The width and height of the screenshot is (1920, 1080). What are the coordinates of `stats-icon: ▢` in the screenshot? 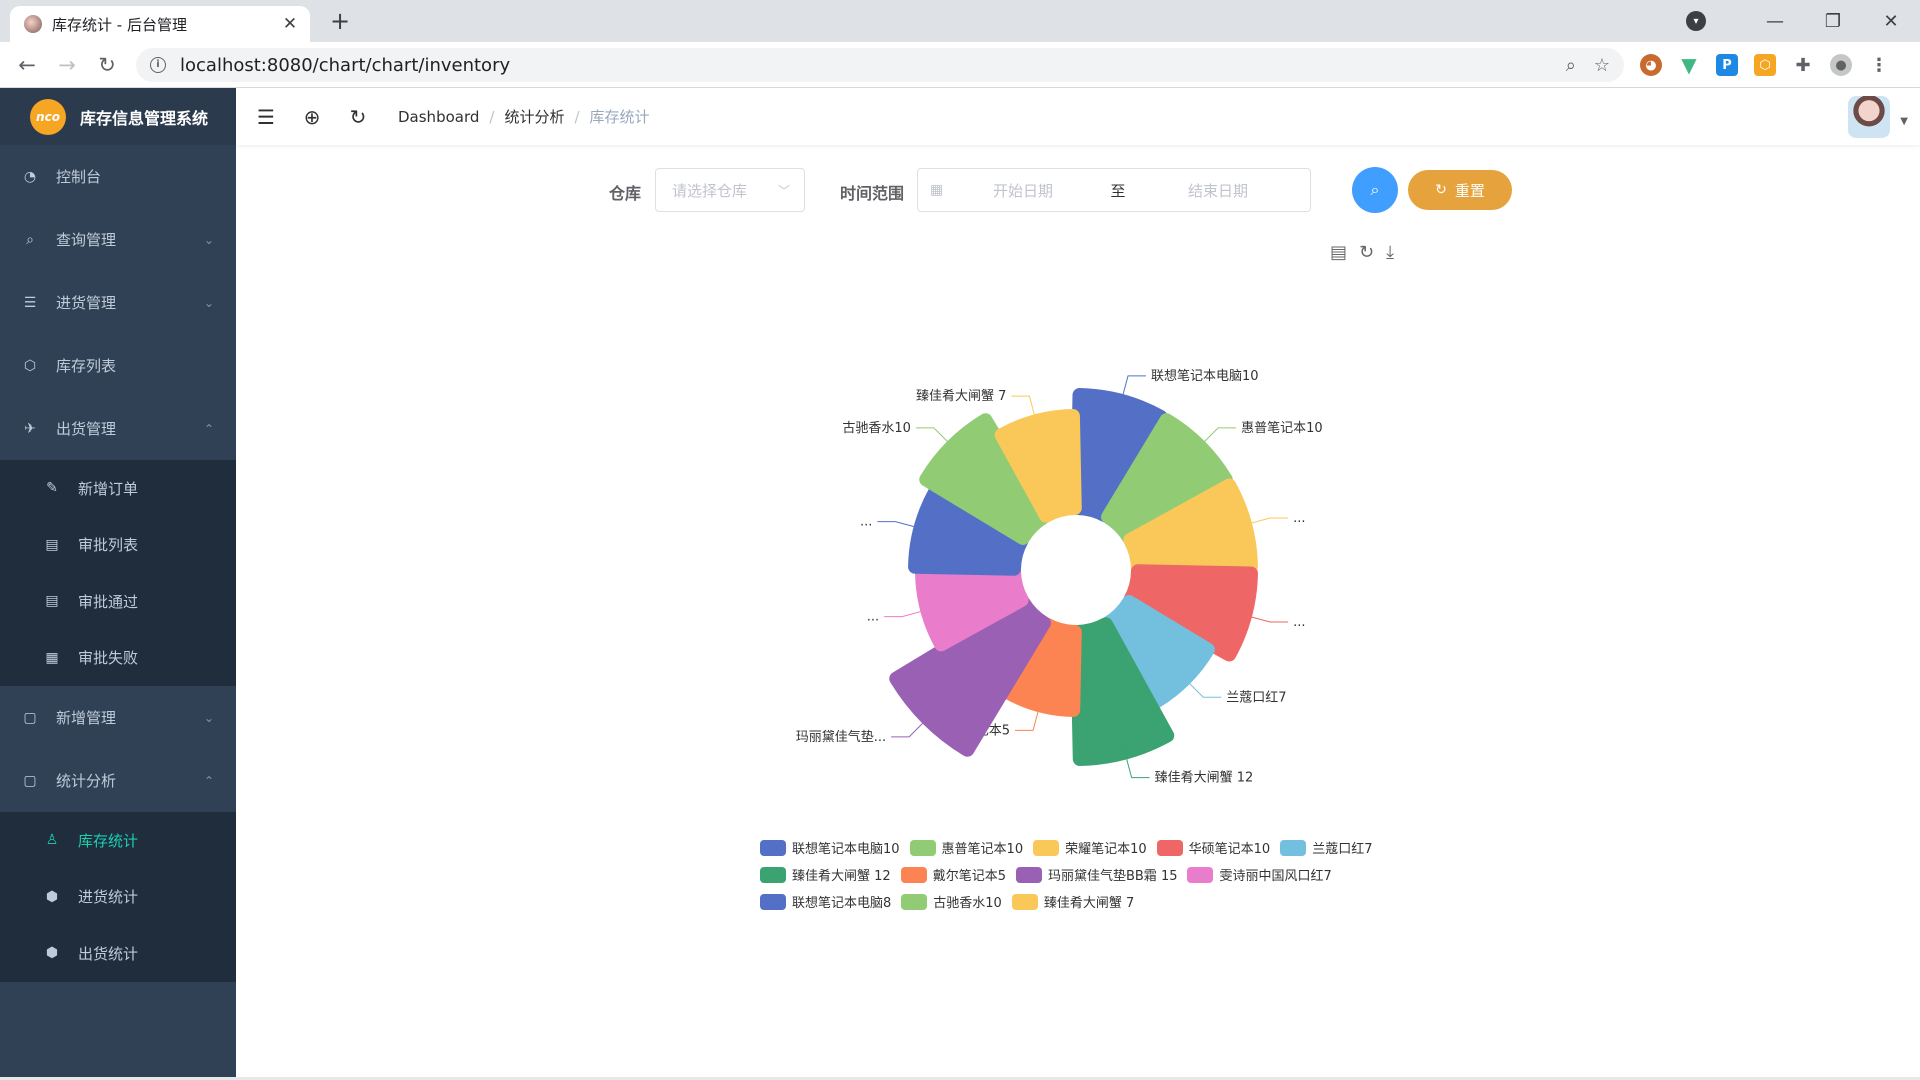 It's located at (30, 780).